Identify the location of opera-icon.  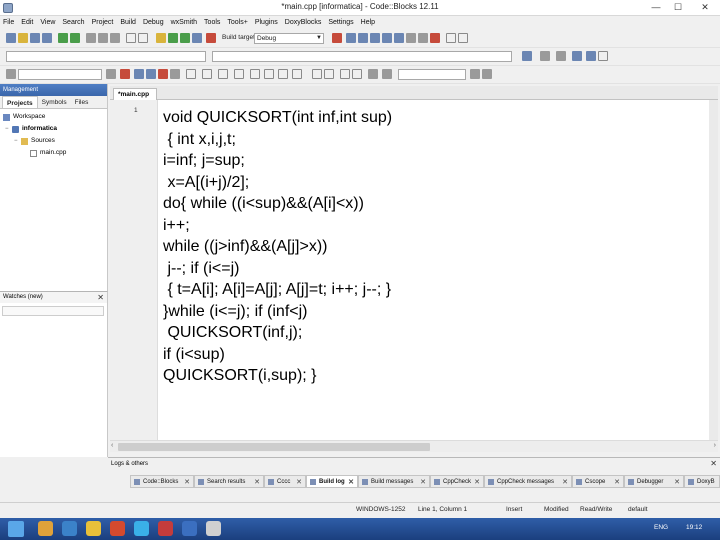
(117, 528).